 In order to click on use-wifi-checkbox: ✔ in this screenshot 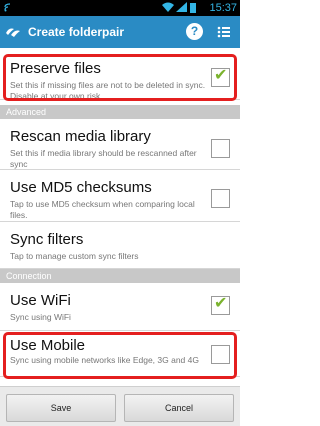, I will do `click(220, 305)`.